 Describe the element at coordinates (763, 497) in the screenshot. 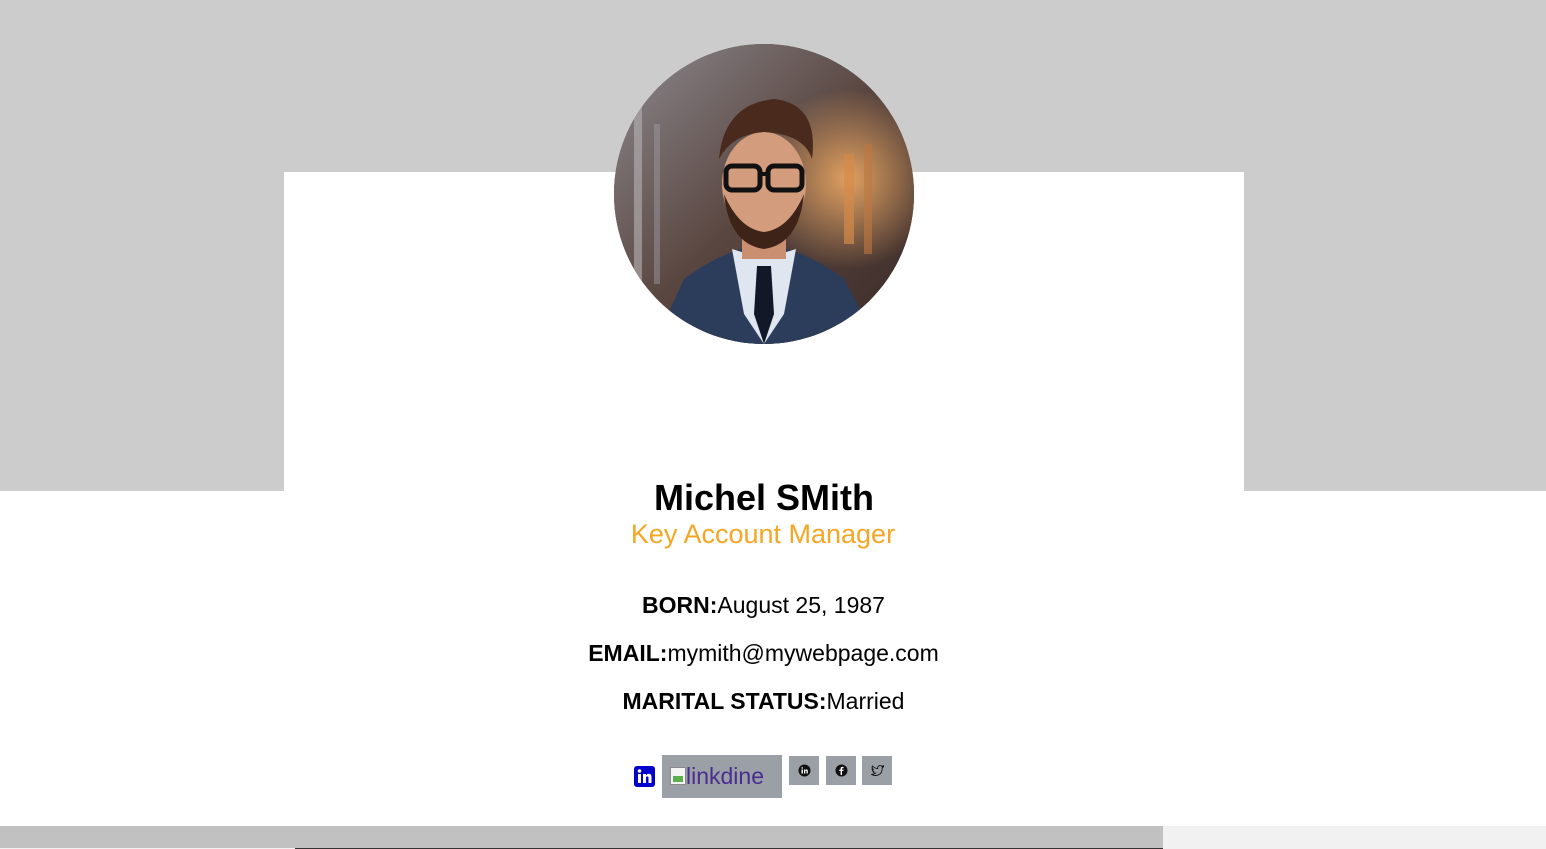

I see `profile-name: Michel SMith` at that location.